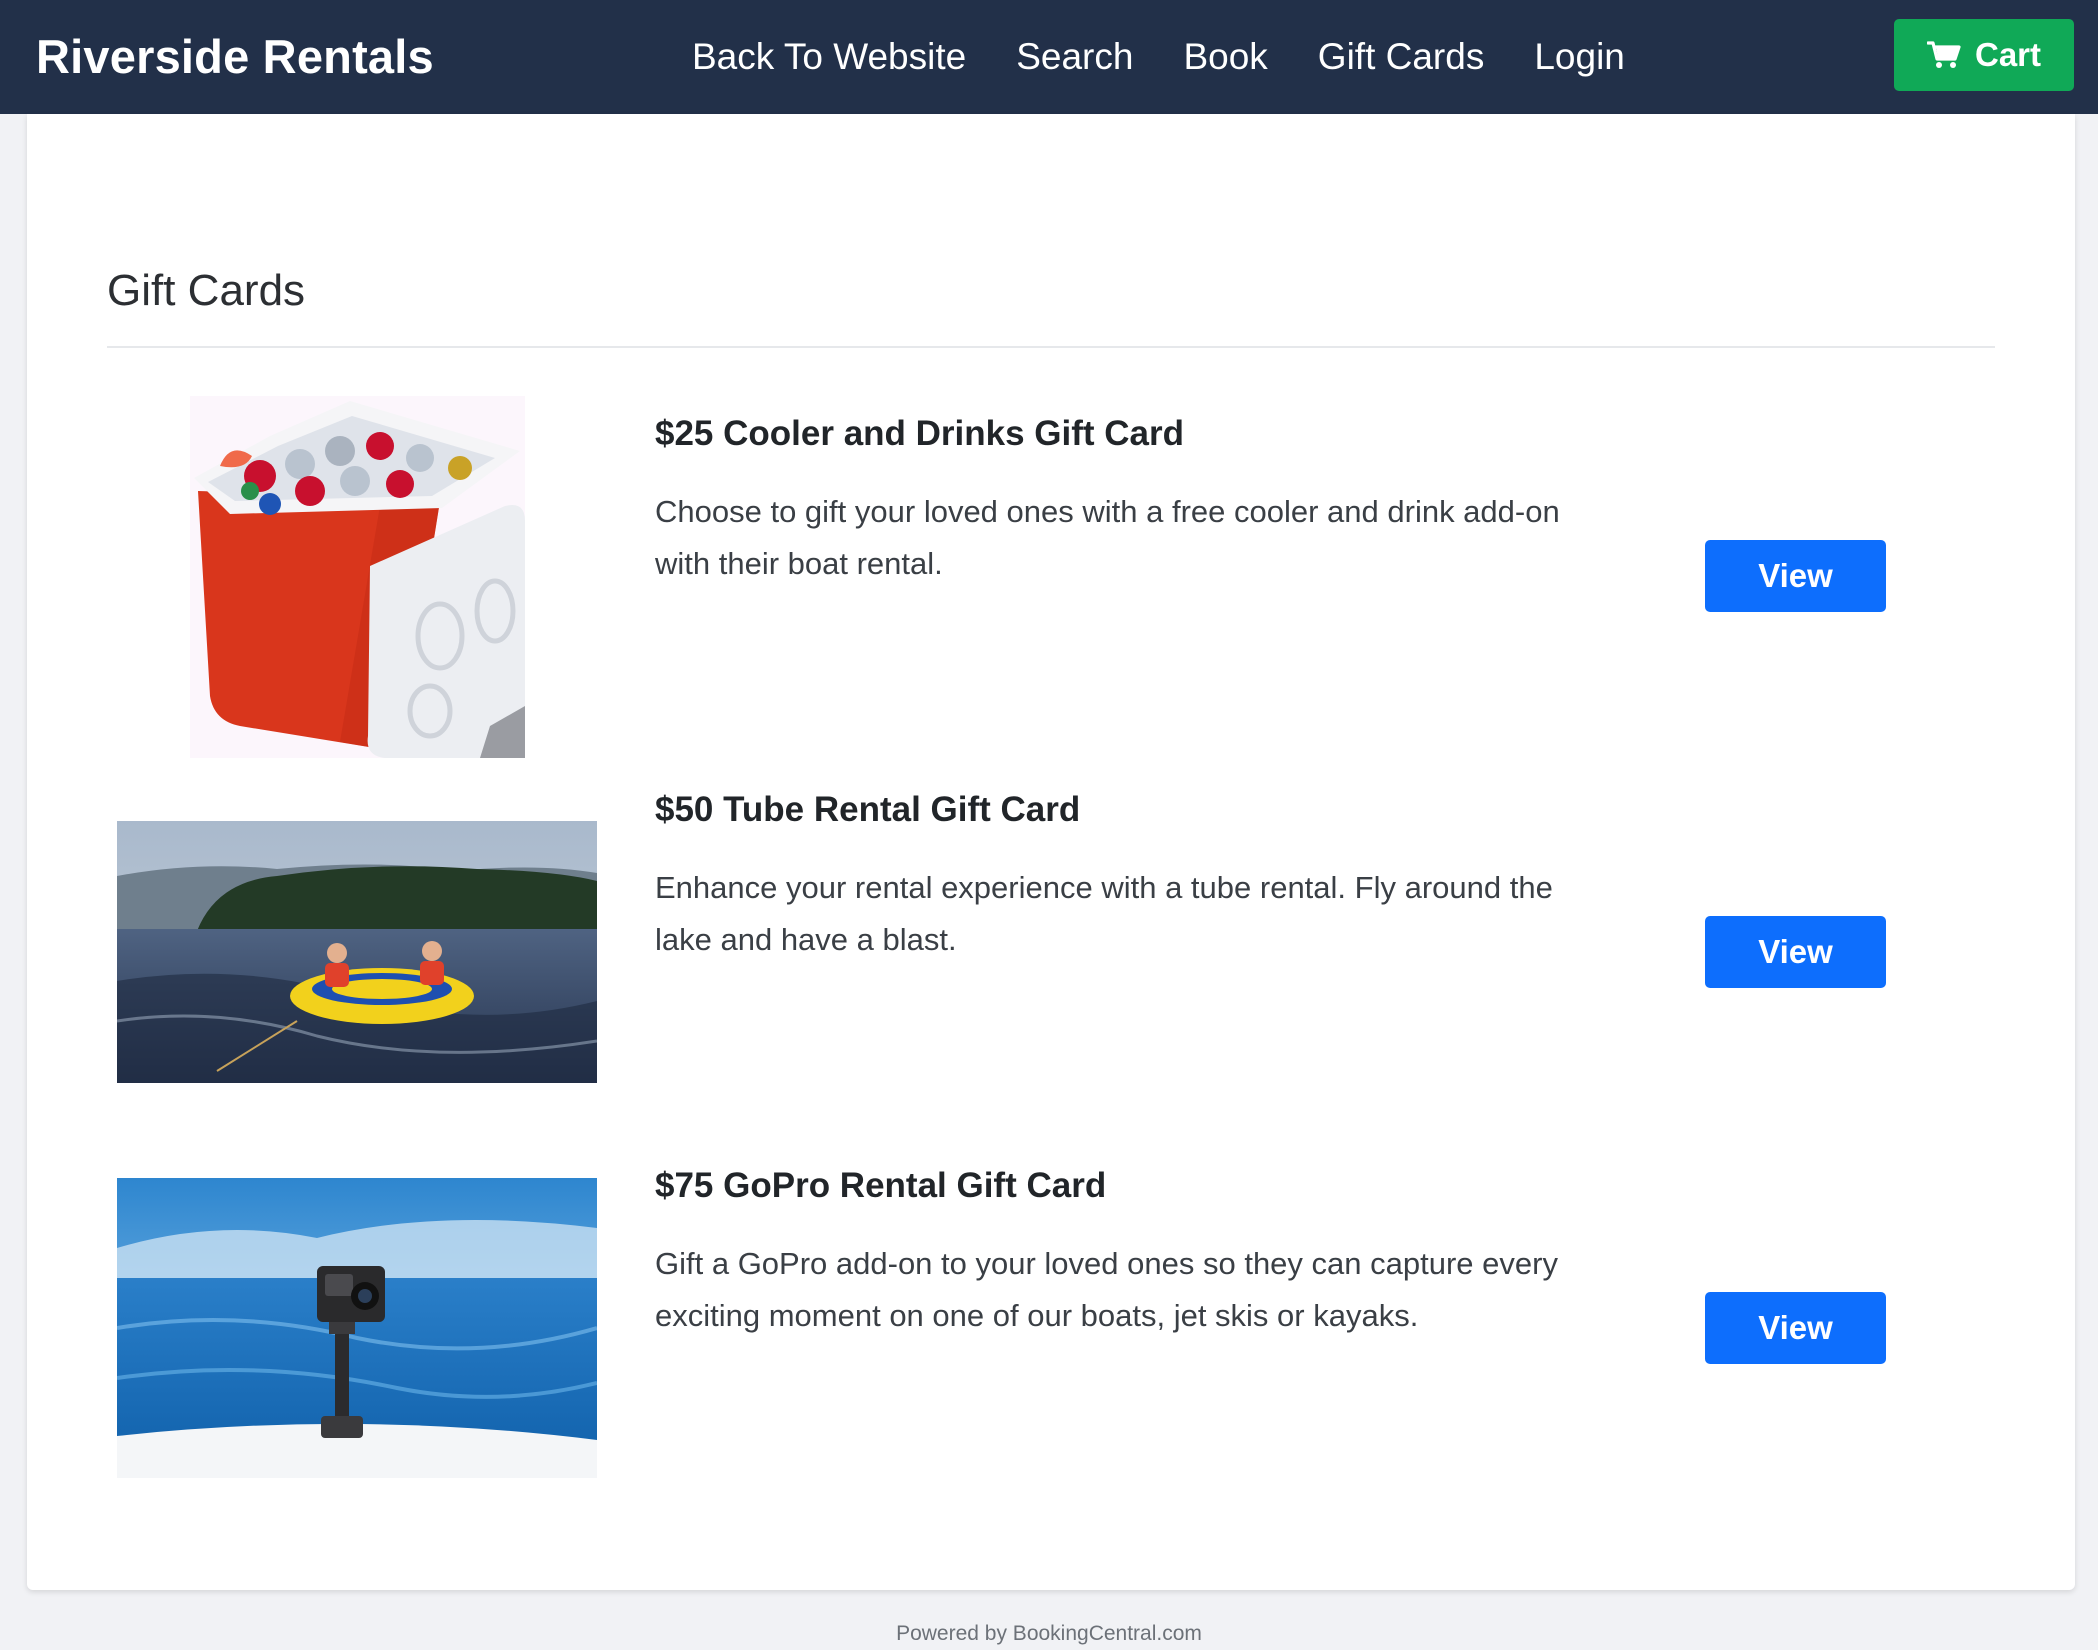 Image resolution: width=2098 pixels, height=1650 pixels. What do you see at coordinates (357, 952) in the screenshot?
I see `tube-image` at bounding box center [357, 952].